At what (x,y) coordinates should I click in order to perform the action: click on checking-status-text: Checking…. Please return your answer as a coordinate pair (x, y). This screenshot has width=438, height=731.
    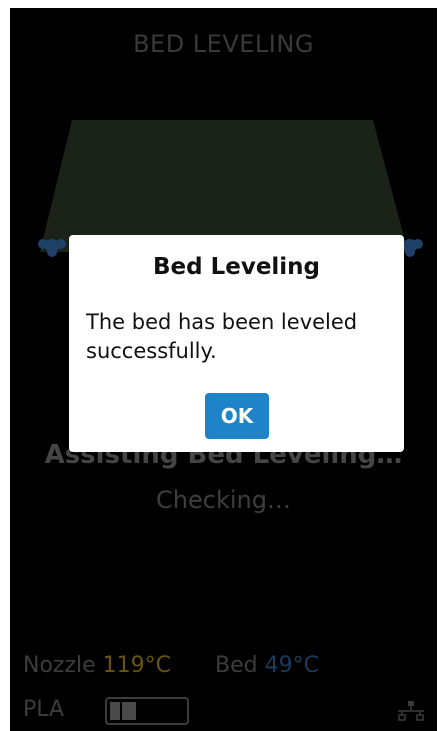
    Looking at the image, I should click on (223, 500).